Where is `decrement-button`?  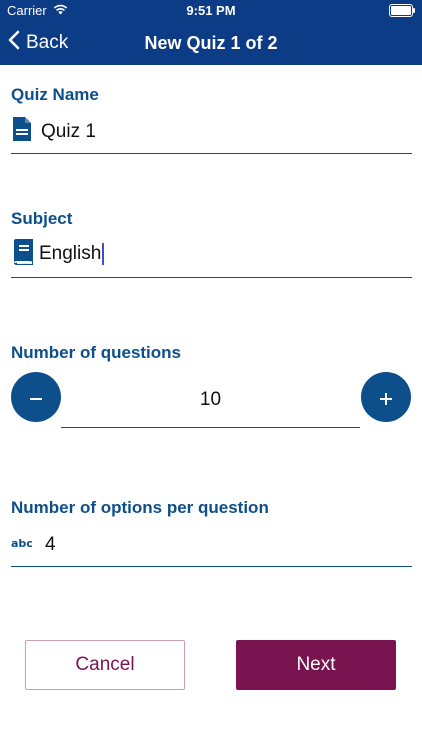 decrement-button is located at coordinates (36, 397).